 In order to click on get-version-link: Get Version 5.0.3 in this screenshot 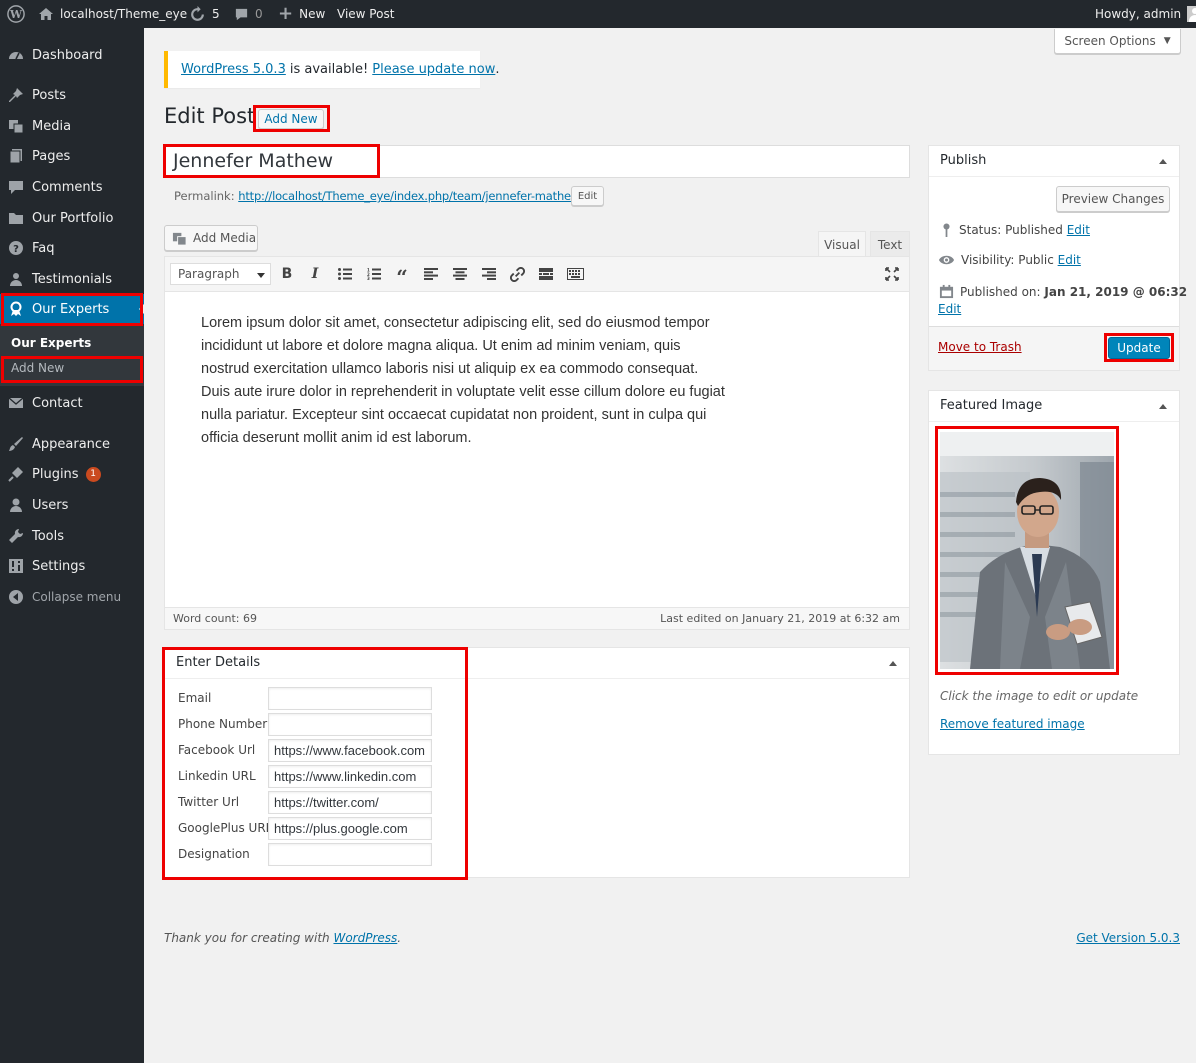, I will do `click(1128, 938)`.